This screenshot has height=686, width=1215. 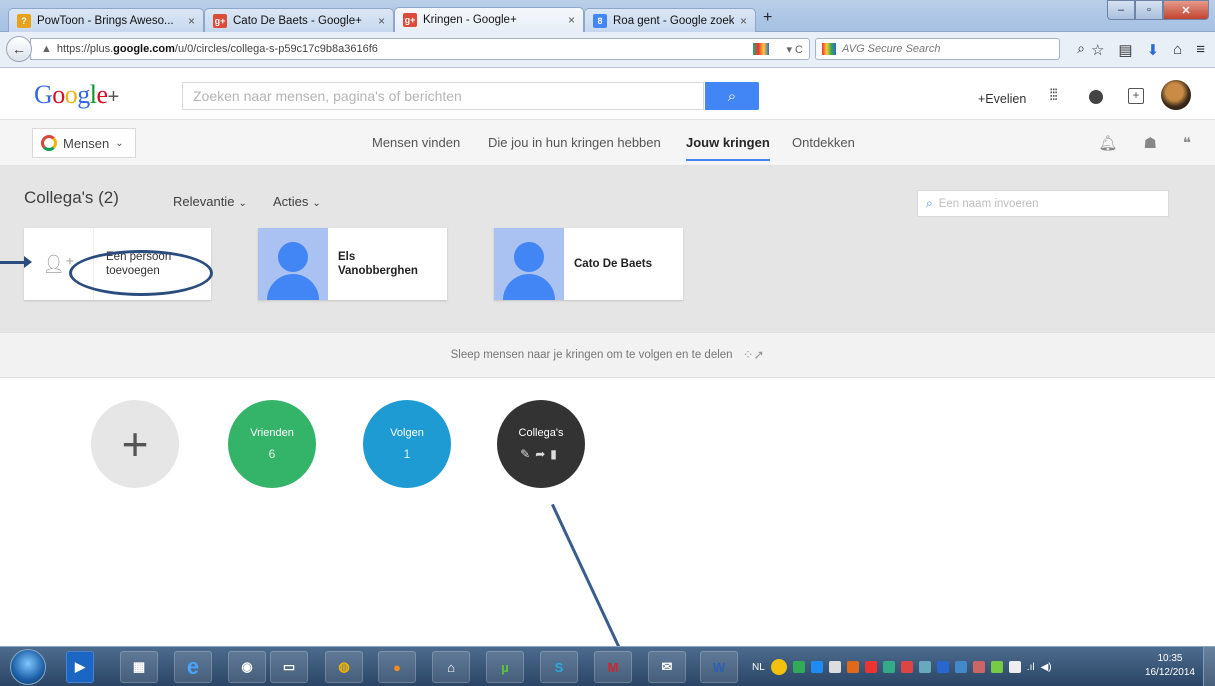 What do you see at coordinates (1136, 96) in the screenshot?
I see `share-plus-icon: +` at bounding box center [1136, 96].